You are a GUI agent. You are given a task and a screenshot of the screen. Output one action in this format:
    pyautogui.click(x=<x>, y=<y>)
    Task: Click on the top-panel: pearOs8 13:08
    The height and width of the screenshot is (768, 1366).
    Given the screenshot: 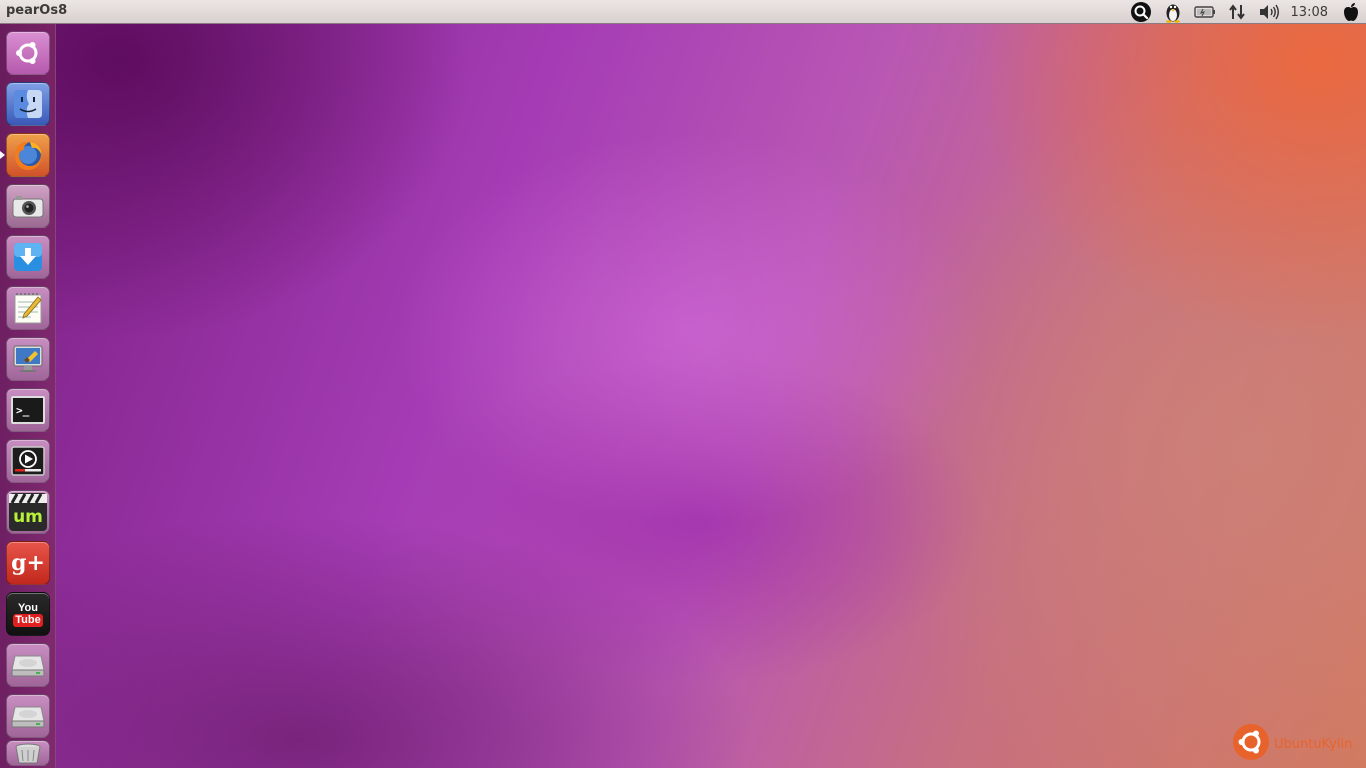 What is the action you would take?
    pyautogui.click(x=683, y=12)
    